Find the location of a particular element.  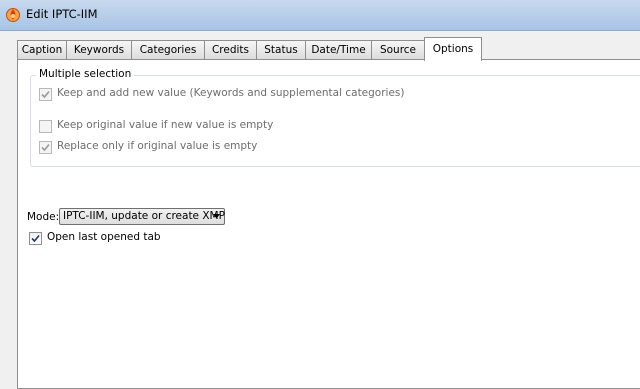

tab-categories: Categories is located at coordinates (168, 49).